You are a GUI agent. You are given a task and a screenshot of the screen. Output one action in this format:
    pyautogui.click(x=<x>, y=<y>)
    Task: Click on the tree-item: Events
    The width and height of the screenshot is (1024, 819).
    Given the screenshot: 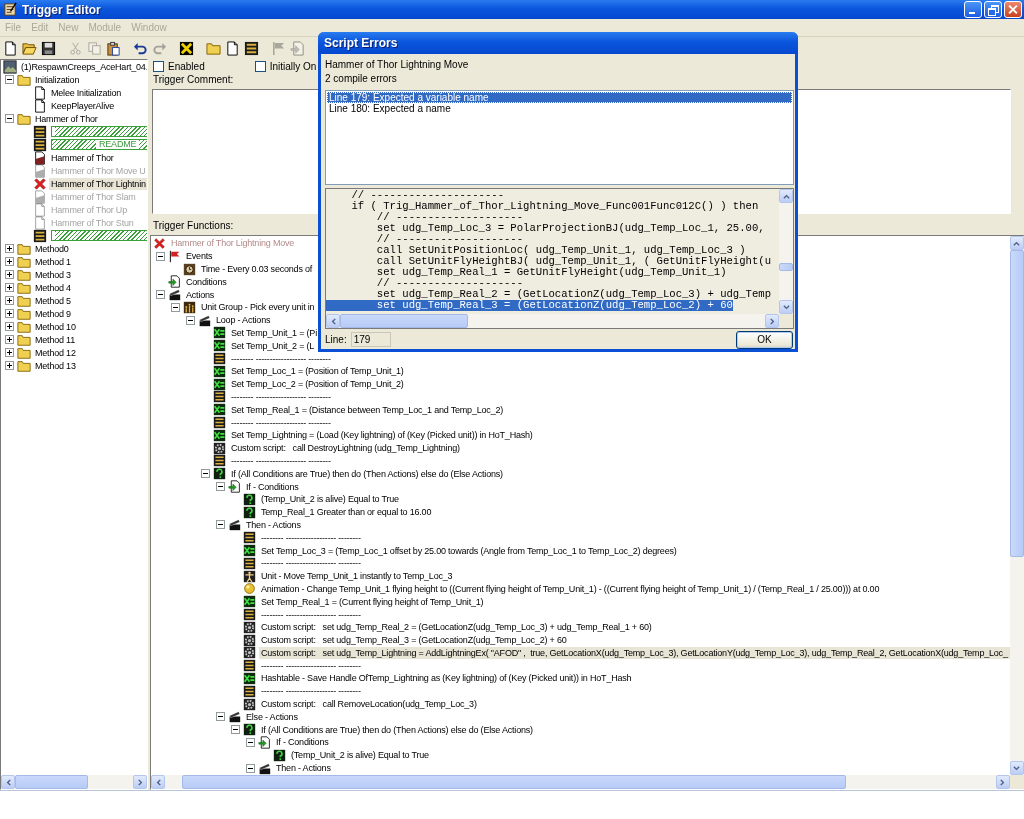 What is the action you would take?
    pyautogui.click(x=199, y=256)
    